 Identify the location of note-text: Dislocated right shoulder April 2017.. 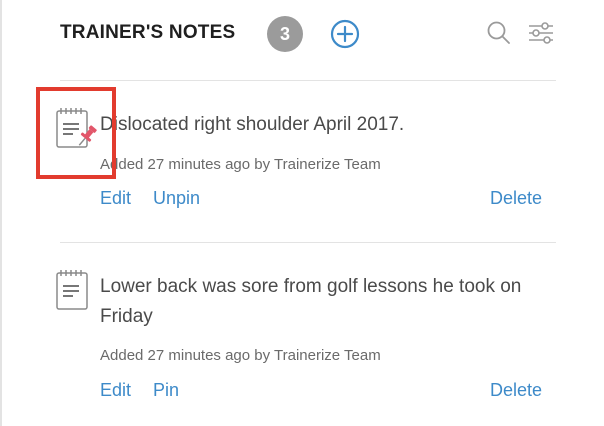
(252, 124).